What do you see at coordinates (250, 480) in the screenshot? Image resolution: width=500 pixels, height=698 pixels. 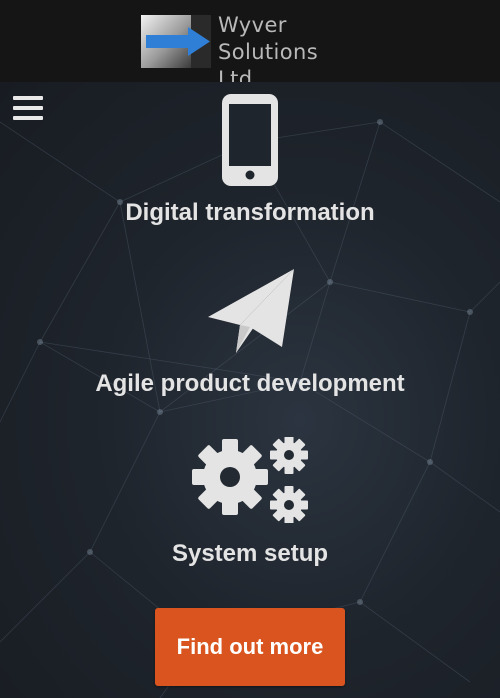 I see `gears-icon` at bounding box center [250, 480].